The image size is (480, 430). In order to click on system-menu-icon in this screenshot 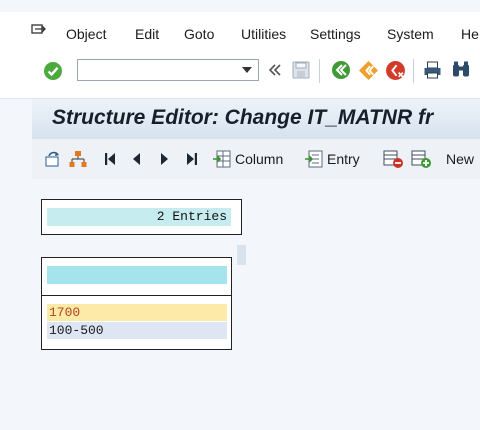, I will do `click(39, 31)`.